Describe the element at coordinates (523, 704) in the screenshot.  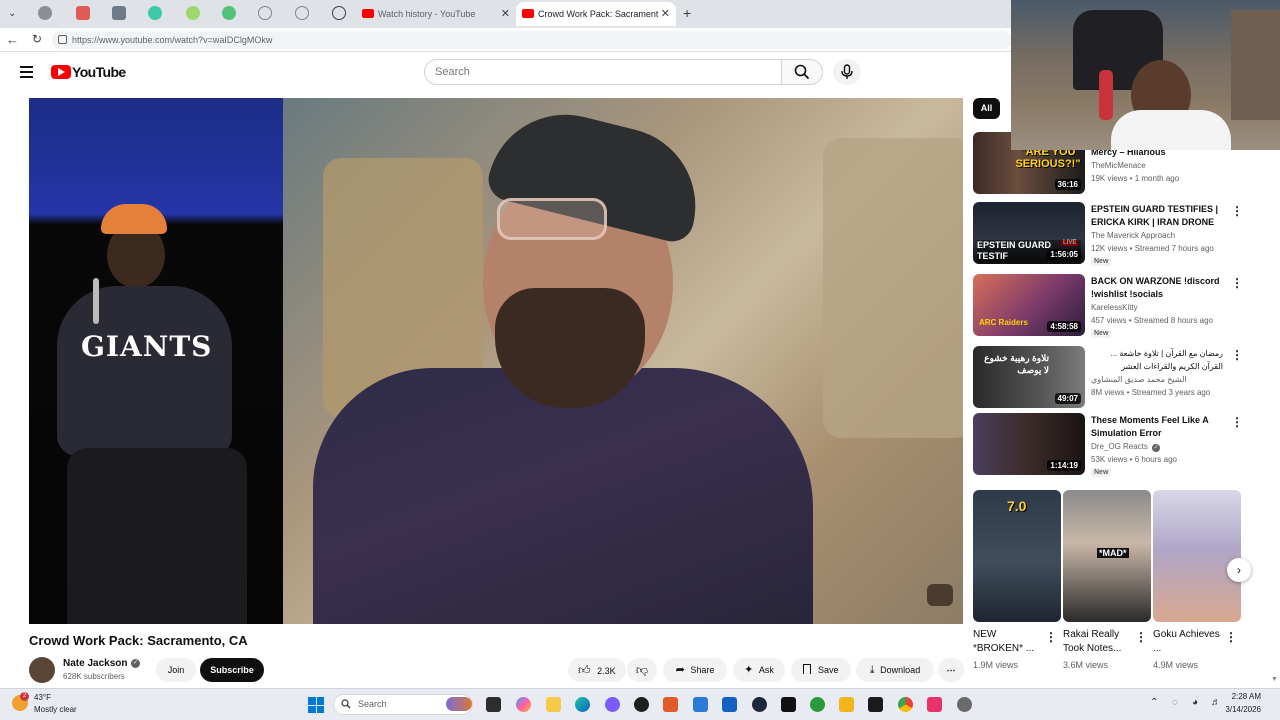
I see `copilot-icon` at that location.